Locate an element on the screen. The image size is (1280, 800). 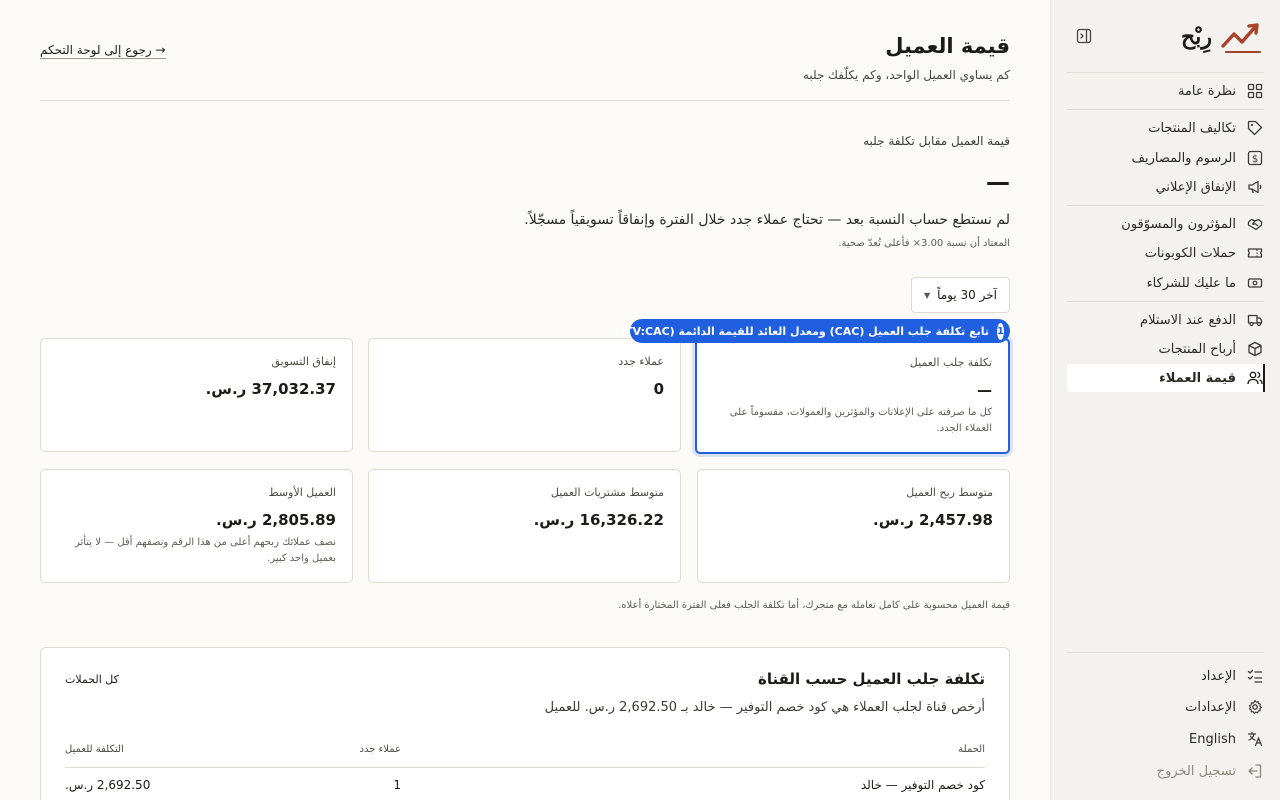
tag-icon is located at coordinates (1255, 128).